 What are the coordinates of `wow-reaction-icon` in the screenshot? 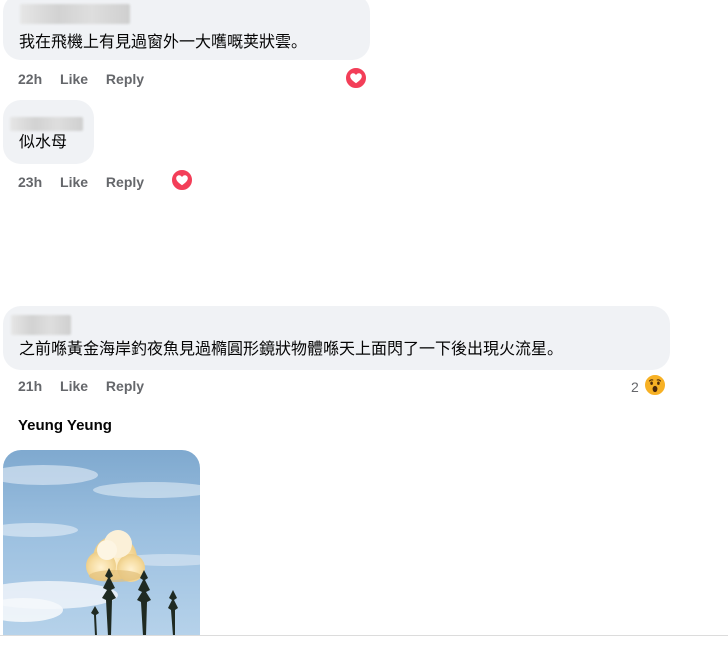 It's located at (655, 385).